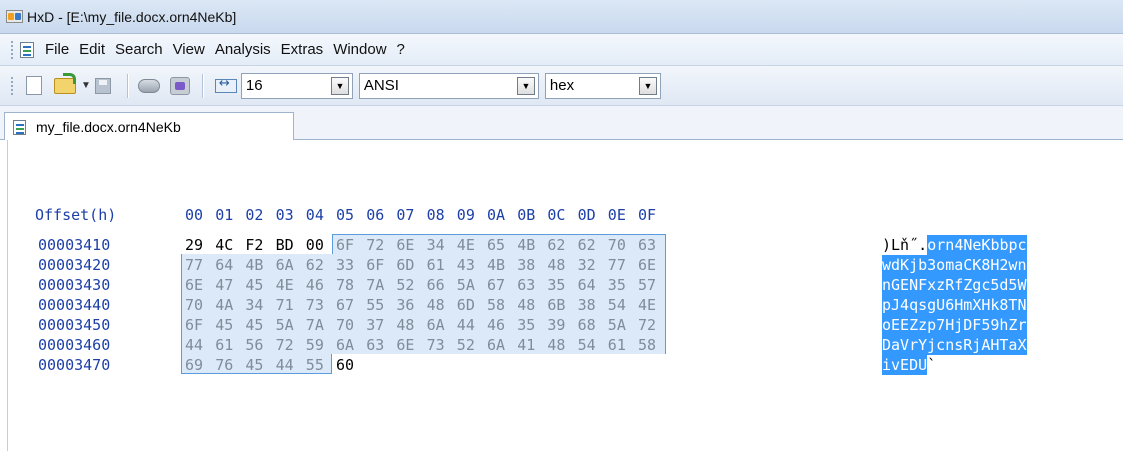 The image size is (1123, 451). What do you see at coordinates (954, 285) in the screenshot?
I see `ascii-selection: nGENFxzRfZgc5d5W` at bounding box center [954, 285].